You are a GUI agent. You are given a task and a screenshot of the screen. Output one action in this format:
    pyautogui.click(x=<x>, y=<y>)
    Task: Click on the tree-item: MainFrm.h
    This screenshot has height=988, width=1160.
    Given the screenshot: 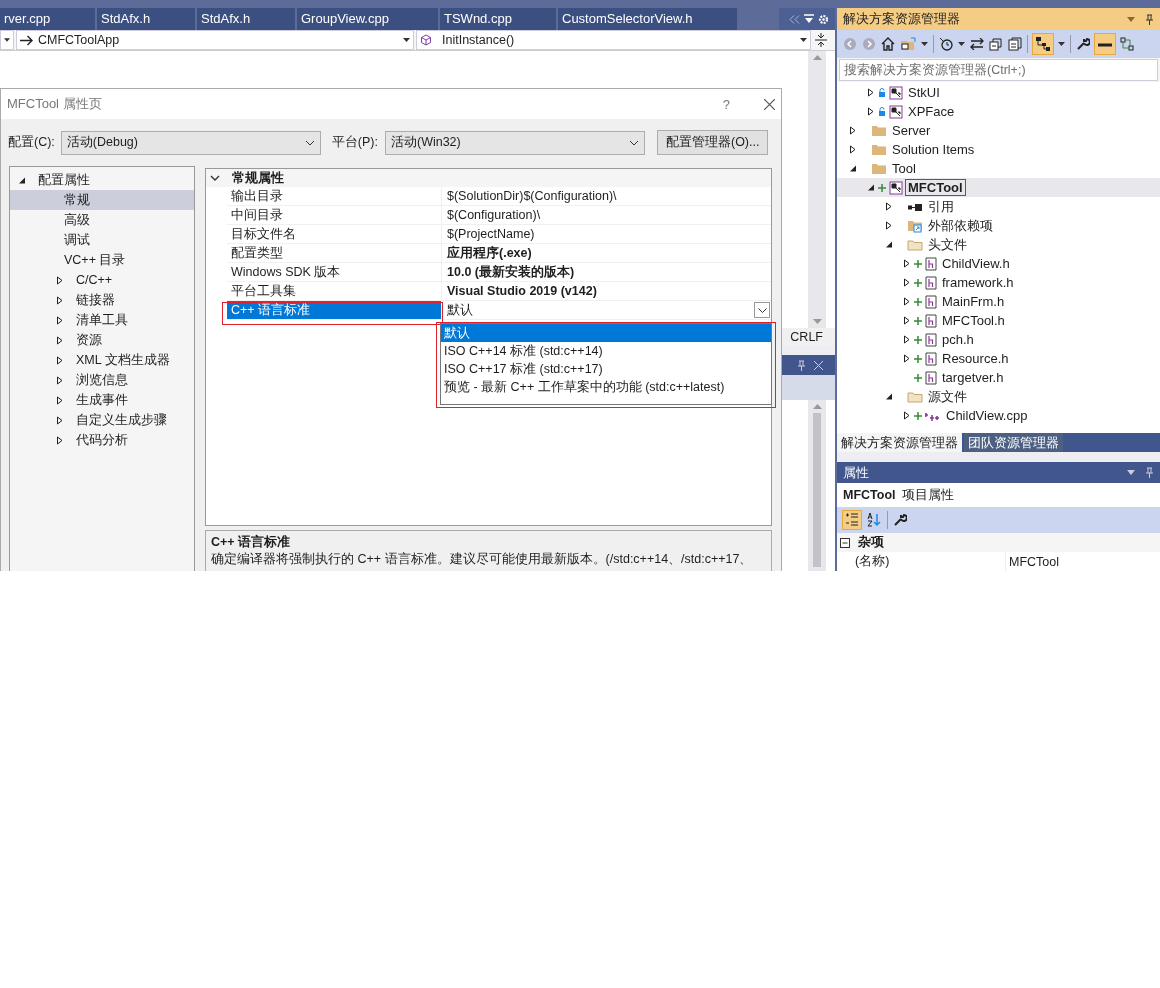 What is the action you would take?
    pyautogui.click(x=998, y=301)
    